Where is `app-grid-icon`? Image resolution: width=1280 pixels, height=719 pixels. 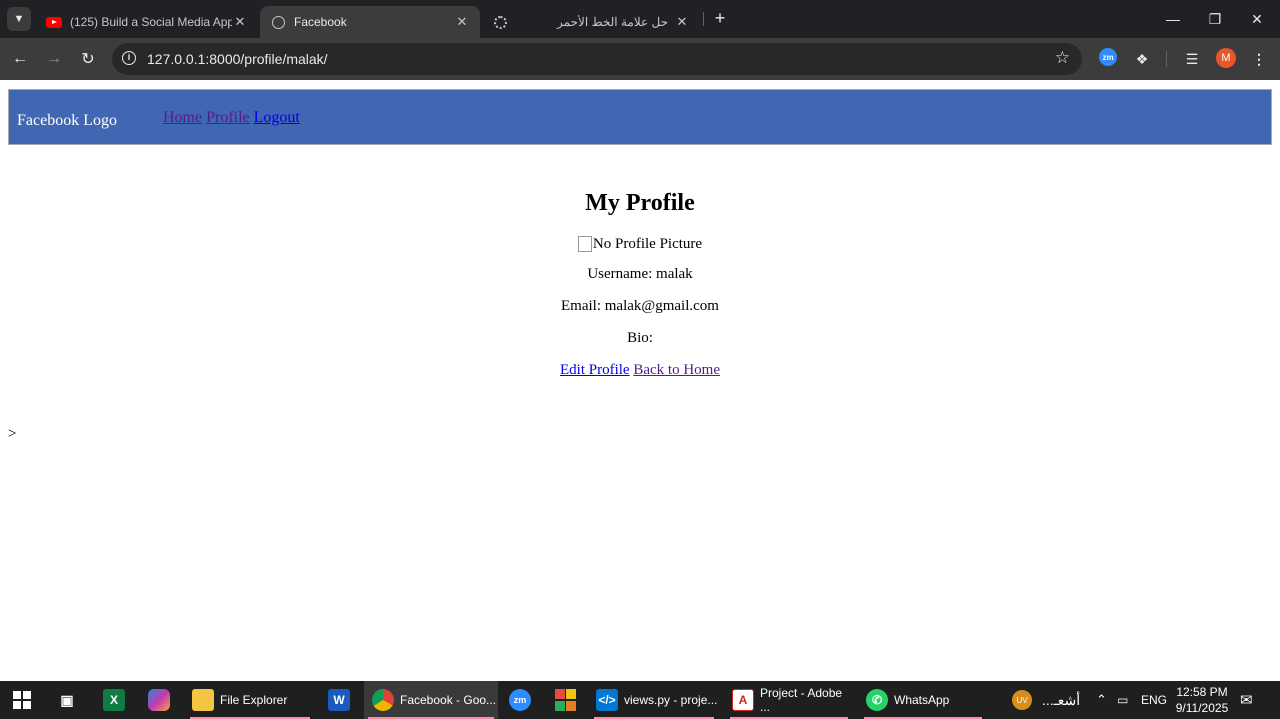
app-grid-icon is located at coordinates (565, 700).